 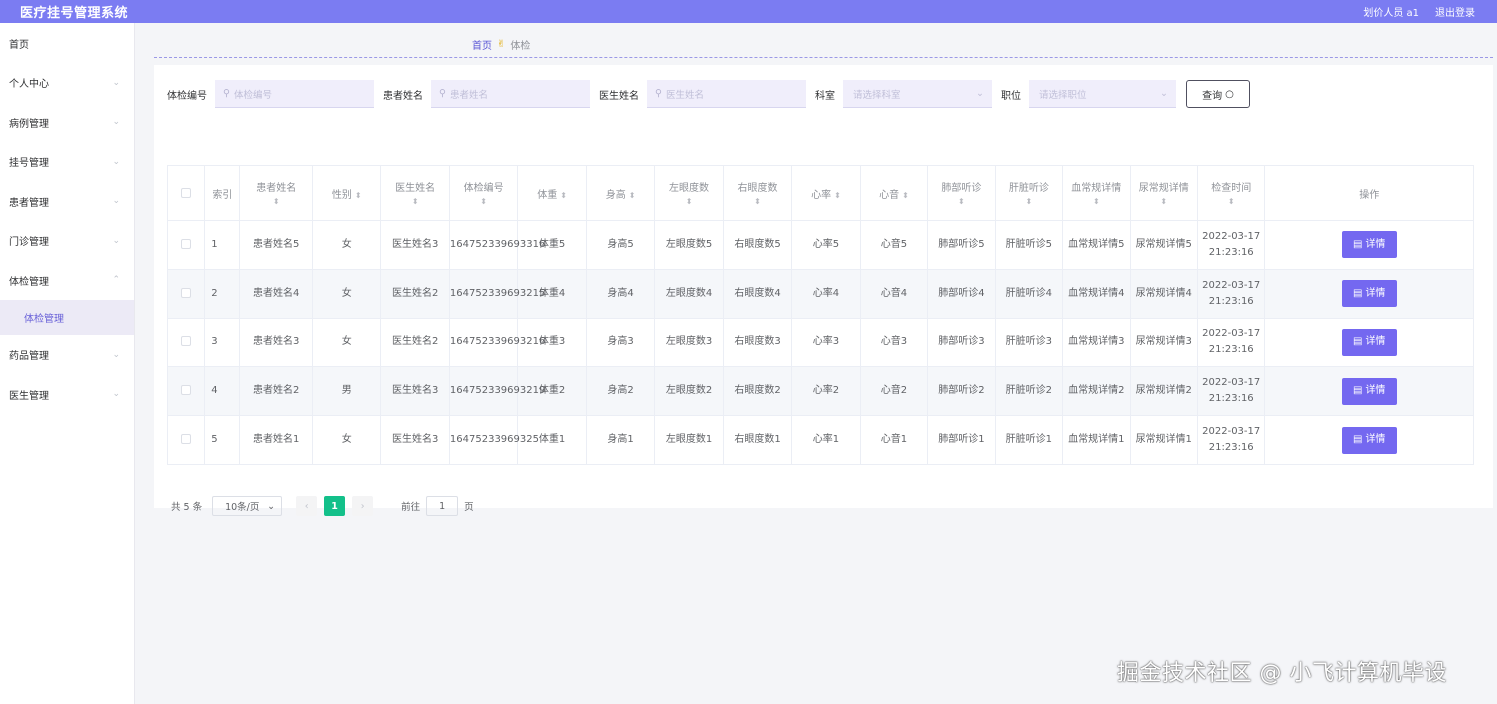 I want to click on patient-name-label: 患者姓名, so click(x=403, y=96).